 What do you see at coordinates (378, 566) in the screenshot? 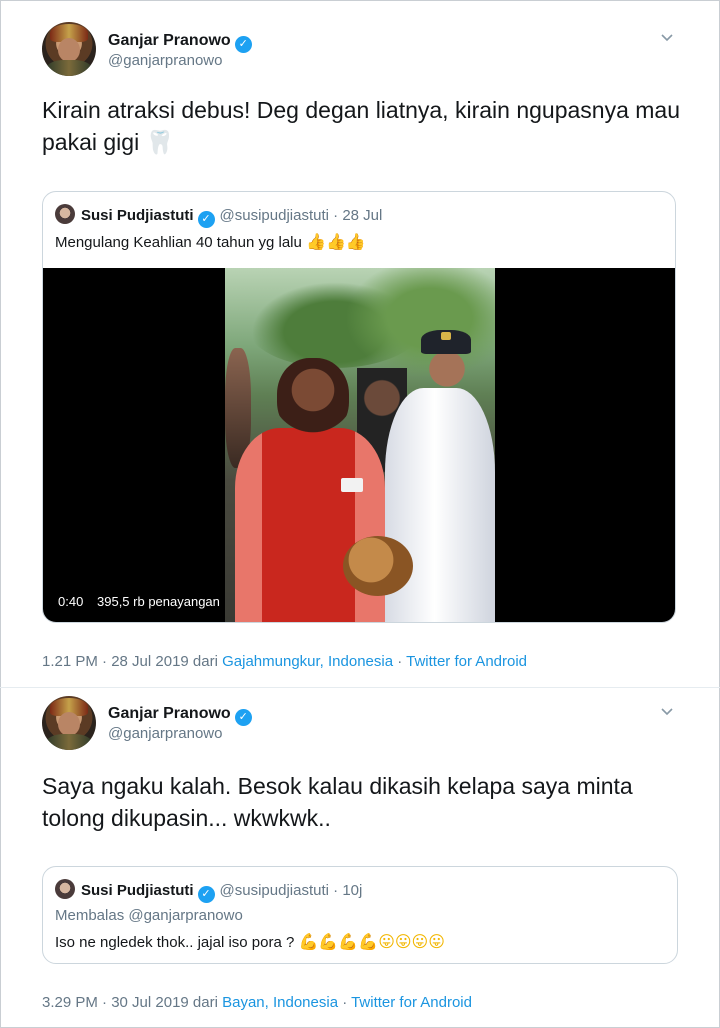
I see `coconut` at bounding box center [378, 566].